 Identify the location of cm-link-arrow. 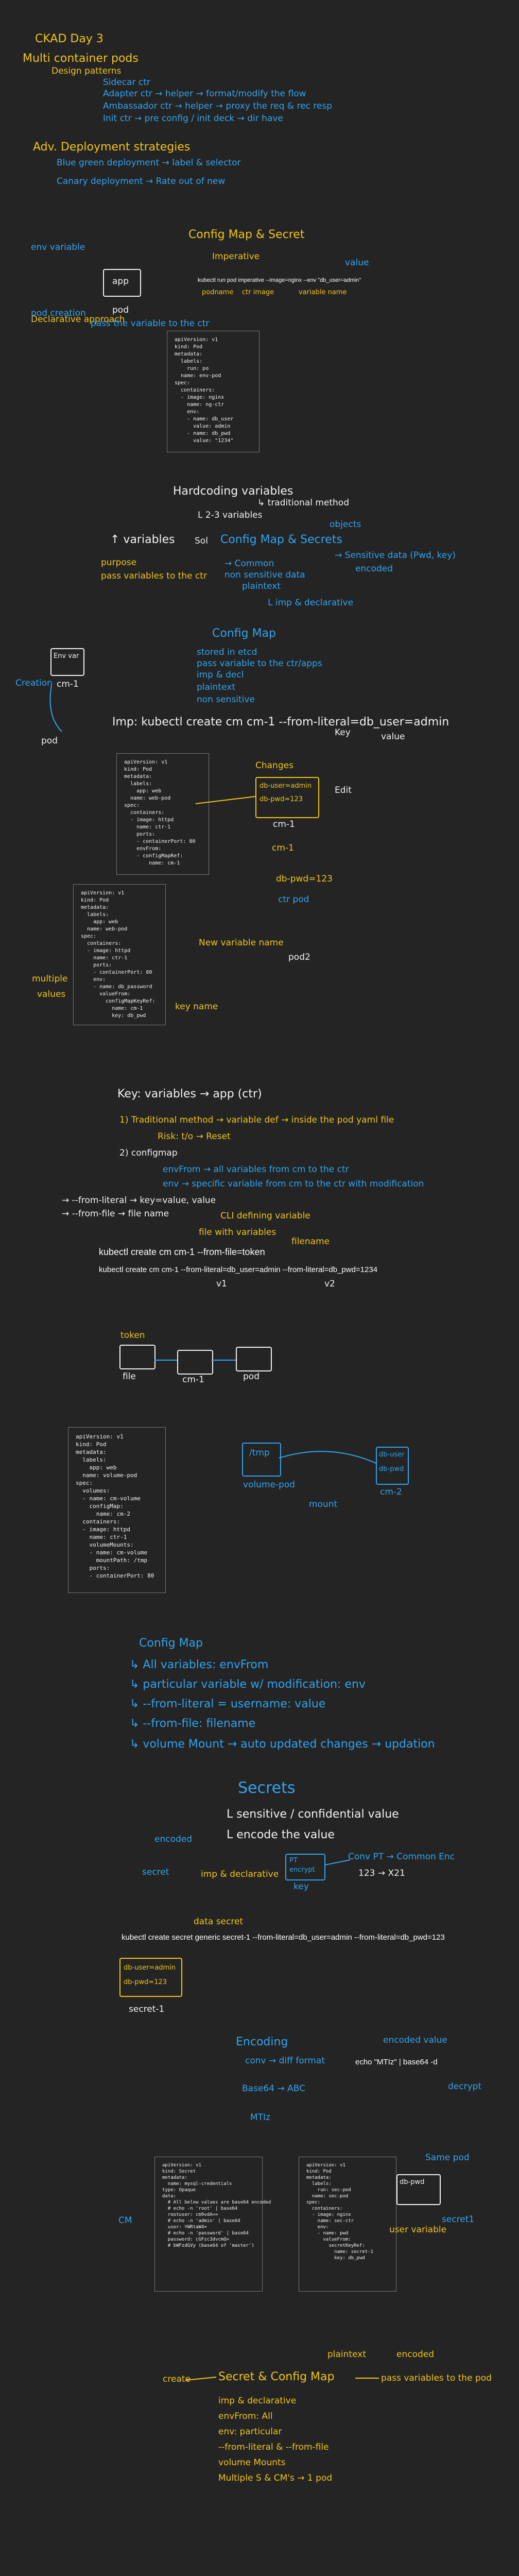
(225, 800).